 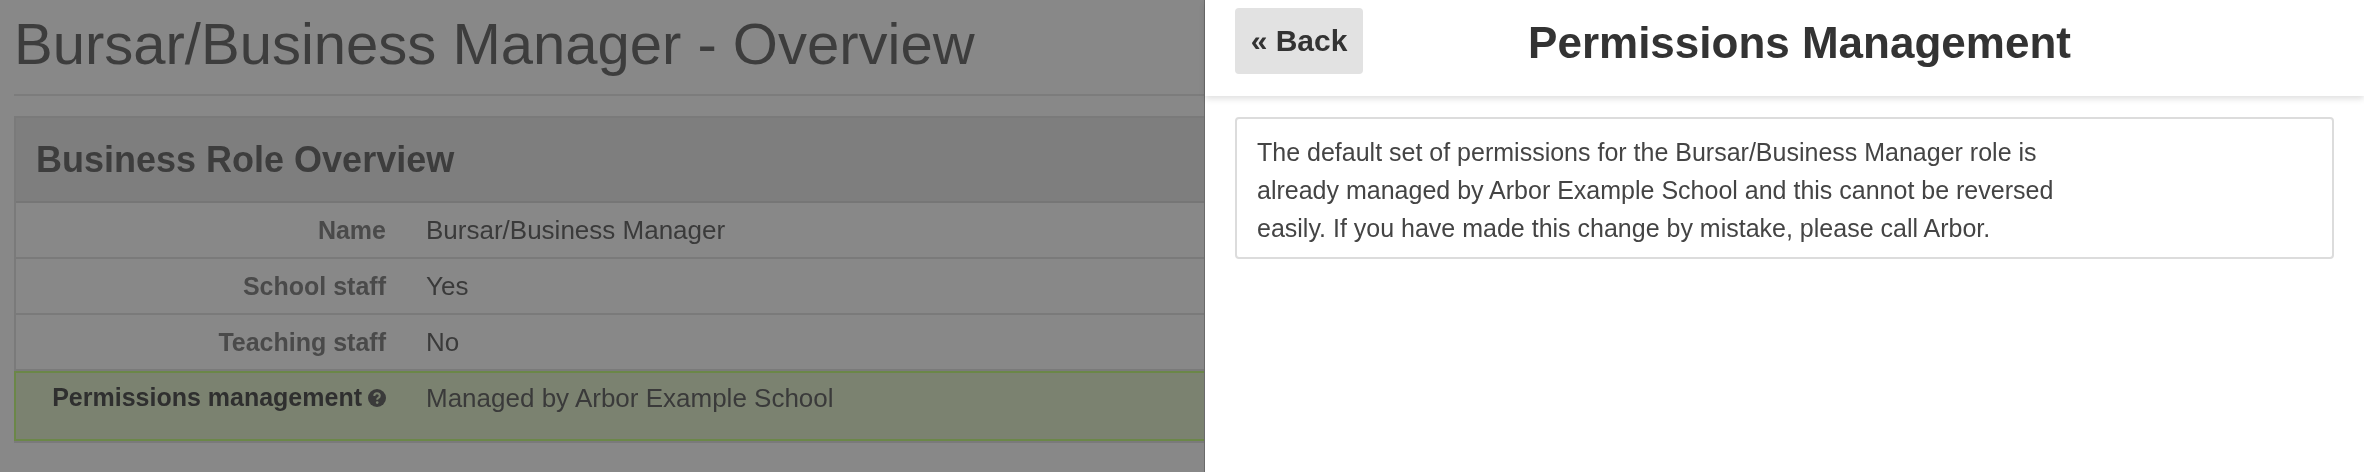 I want to click on field-label: Name, so click(x=351, y=230).